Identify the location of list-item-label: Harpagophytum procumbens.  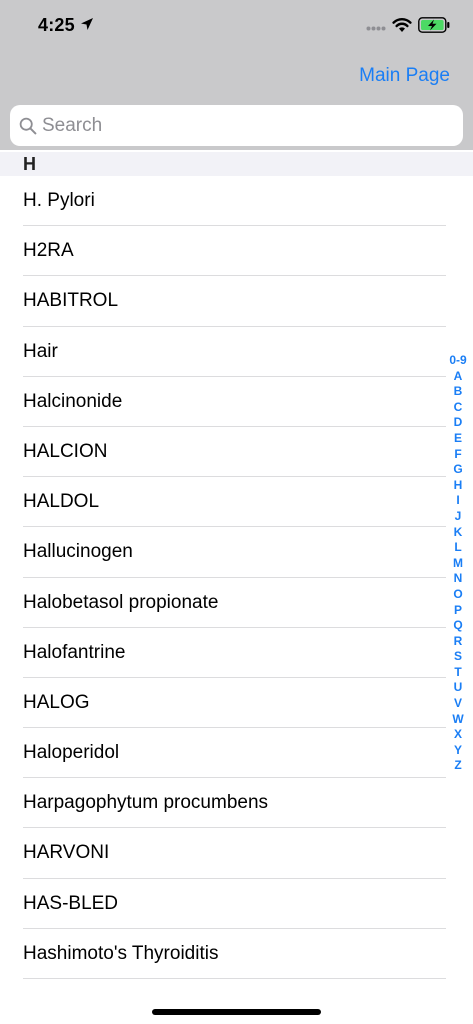
(146, 803).